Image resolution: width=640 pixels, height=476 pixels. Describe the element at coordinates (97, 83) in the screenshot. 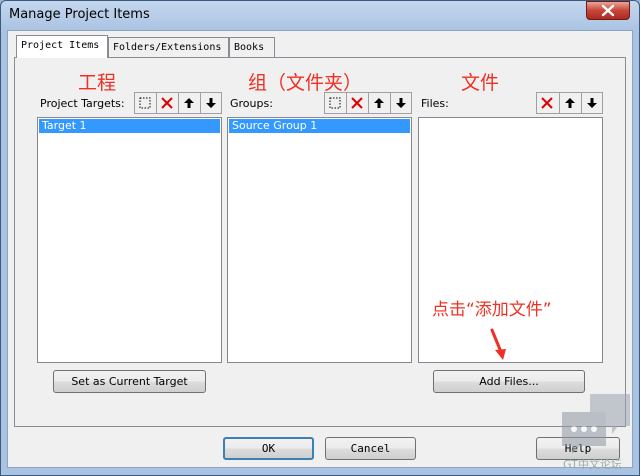

I see `project-annotation: 工程` at that location.